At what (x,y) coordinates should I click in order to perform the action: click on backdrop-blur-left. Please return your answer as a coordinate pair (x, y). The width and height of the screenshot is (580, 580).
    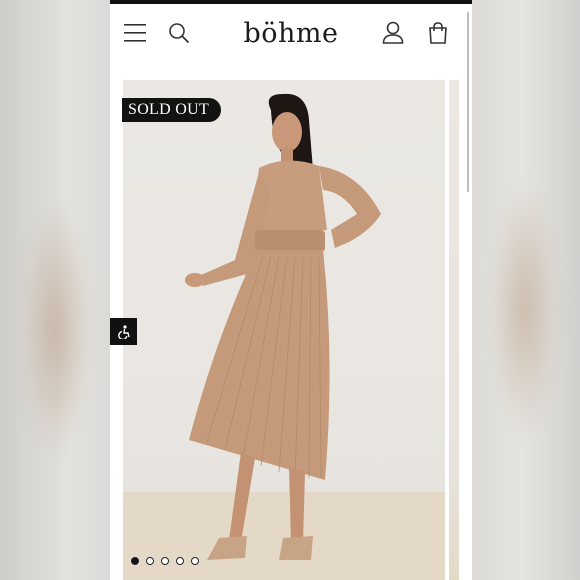
    Looking at the image, I should click on (55, 330).